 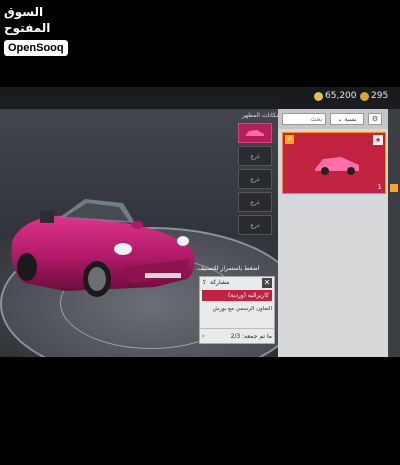 I want to click on coin-counter: 65,200, so click(x=335, y=96).